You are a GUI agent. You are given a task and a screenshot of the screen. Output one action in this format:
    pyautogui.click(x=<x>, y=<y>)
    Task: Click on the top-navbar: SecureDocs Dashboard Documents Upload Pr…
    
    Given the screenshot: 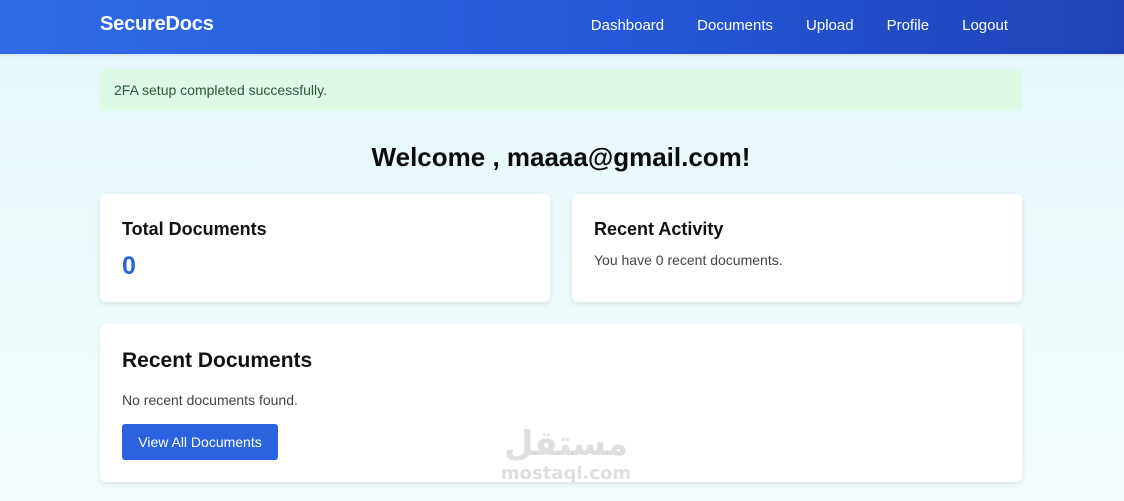 What is the action you would take?
    pyautogui.click(x=562, y=27)
    